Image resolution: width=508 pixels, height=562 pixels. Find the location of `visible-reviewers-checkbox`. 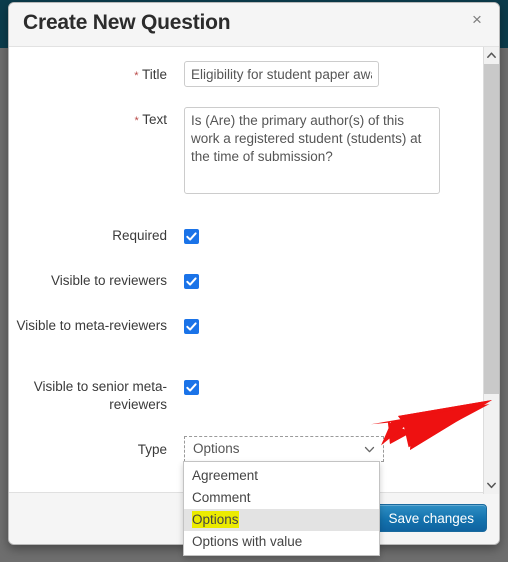

visible-reviewers-checkbox is located at coordinates (191, 281).